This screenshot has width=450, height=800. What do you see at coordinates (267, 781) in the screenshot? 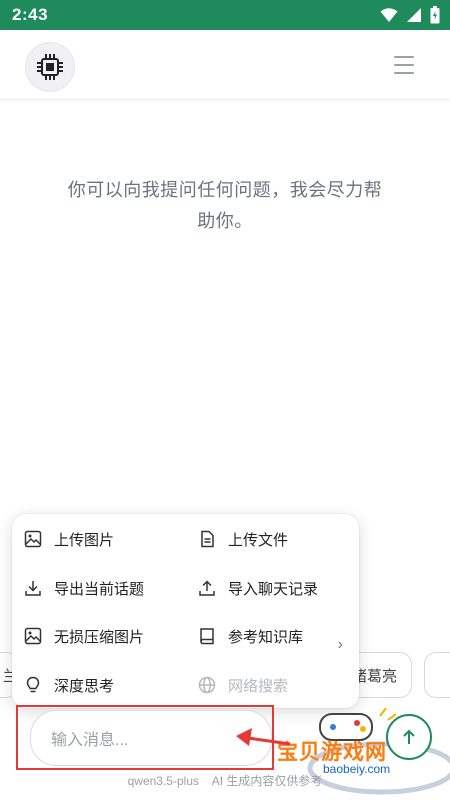
I see `footer-notice: AI 生成内容仅供参考` at bounding box center [267, 781].